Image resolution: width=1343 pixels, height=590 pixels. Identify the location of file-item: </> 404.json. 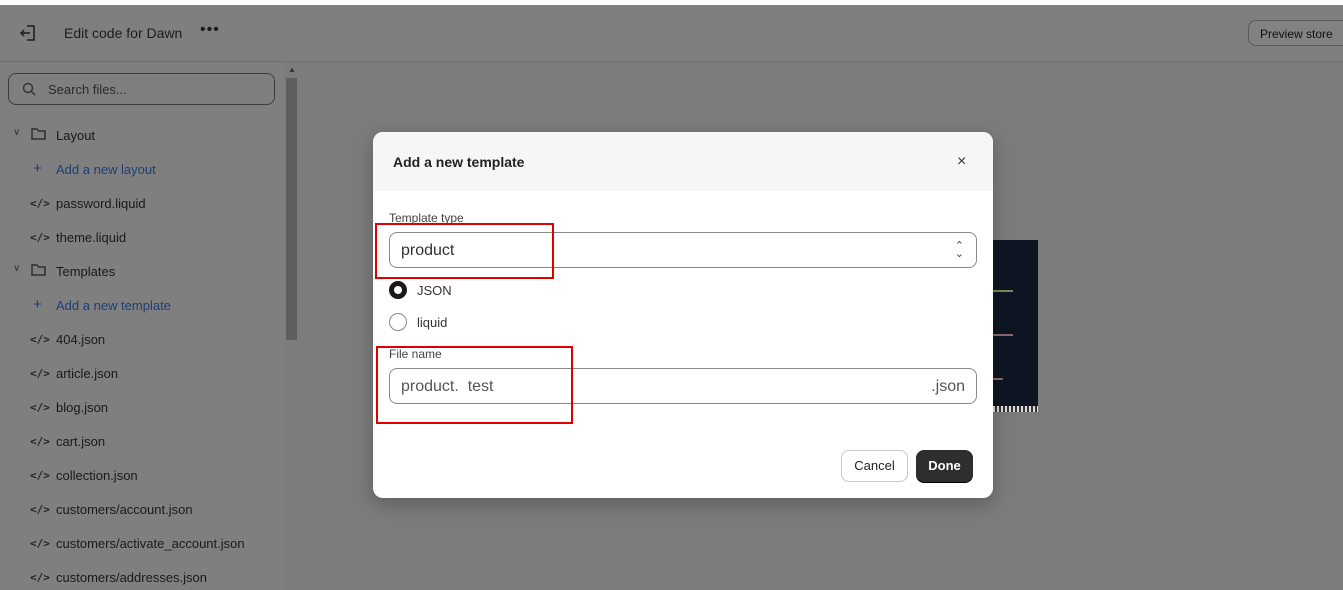
(142, 340).